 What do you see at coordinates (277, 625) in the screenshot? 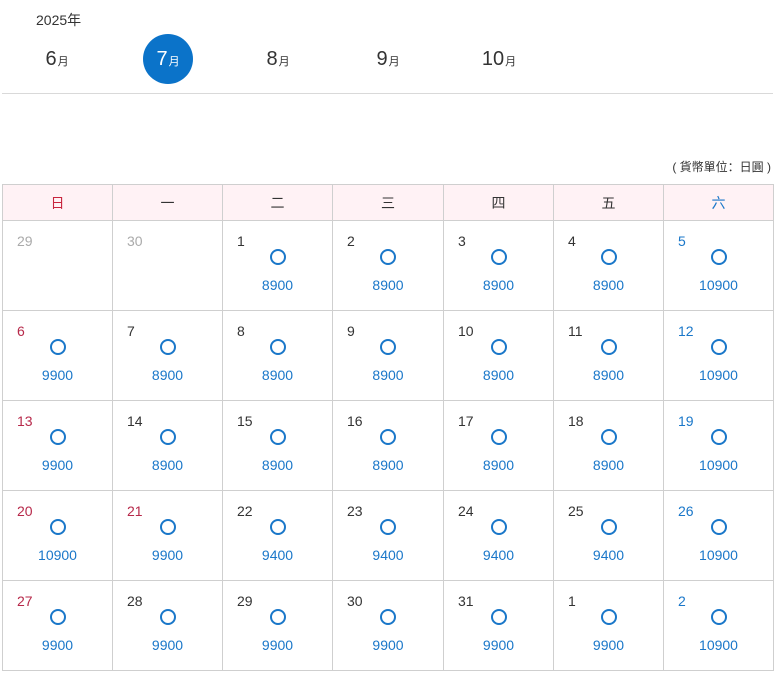
I see `calendar-day-cell: 29 9900` at bounding box center [277, 625].